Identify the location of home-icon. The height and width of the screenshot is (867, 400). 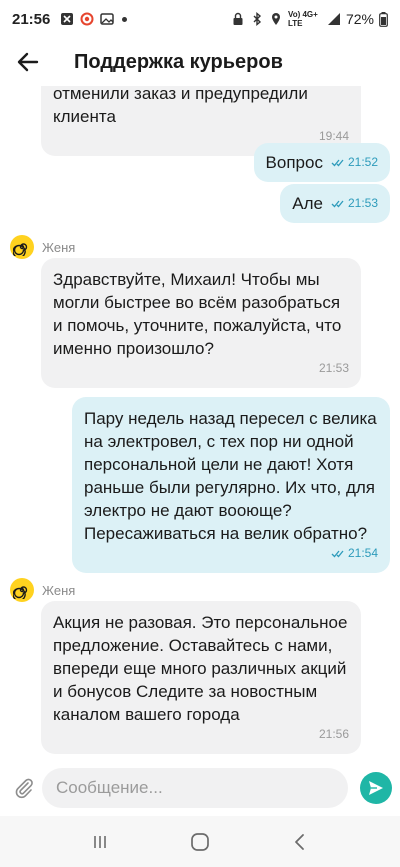
(200, 841).